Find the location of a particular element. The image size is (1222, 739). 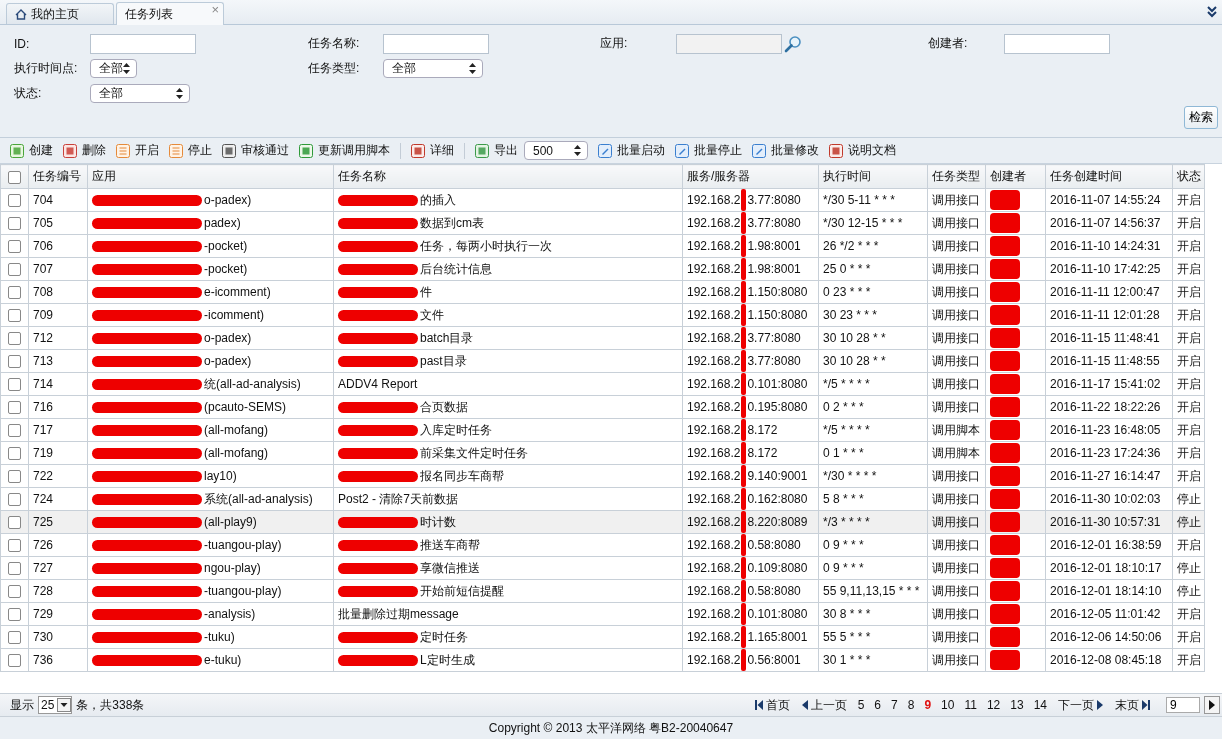

toolbar-button: 详细 is located at coordinates (432, 150).